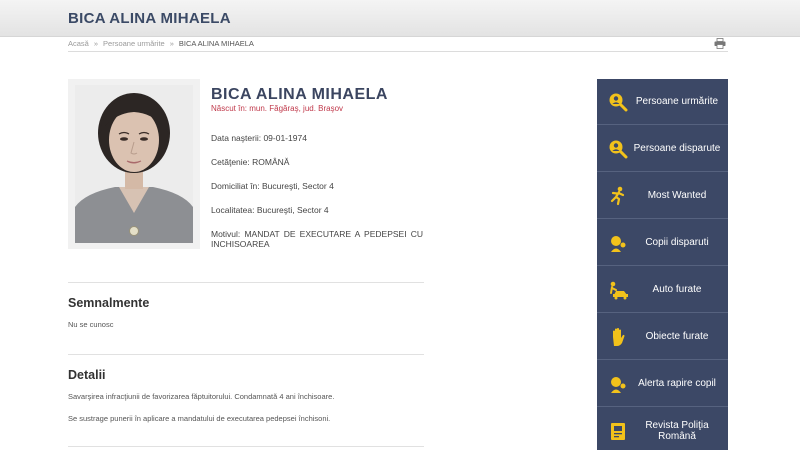  I want to click on citizenship: Cetăţenie: ROMÂNĂ, so click(250, 162).